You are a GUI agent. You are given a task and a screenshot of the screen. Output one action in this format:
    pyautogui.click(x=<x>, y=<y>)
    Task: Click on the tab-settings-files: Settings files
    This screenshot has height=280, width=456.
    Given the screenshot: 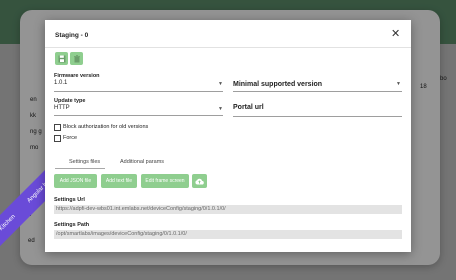 What is the action you would take?
    pyautogui.click(x=84, y=162)
    